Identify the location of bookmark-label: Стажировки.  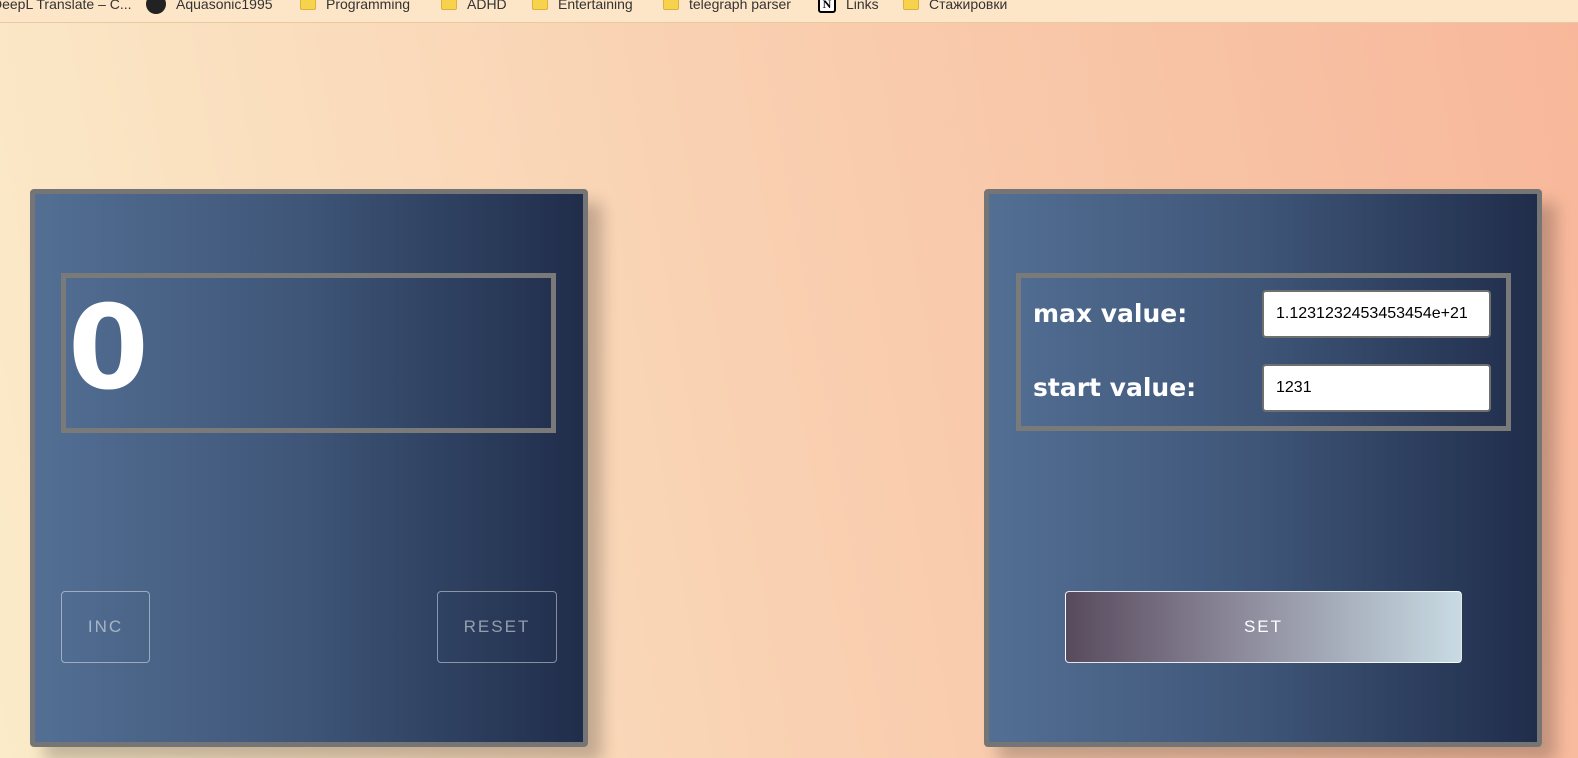
(968, 6).